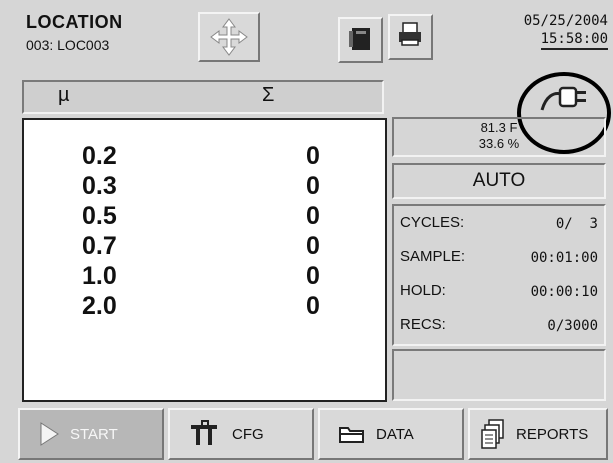 The width and height of the screenshot is (613, 463). I want to click on message-area, so click(499, 375).